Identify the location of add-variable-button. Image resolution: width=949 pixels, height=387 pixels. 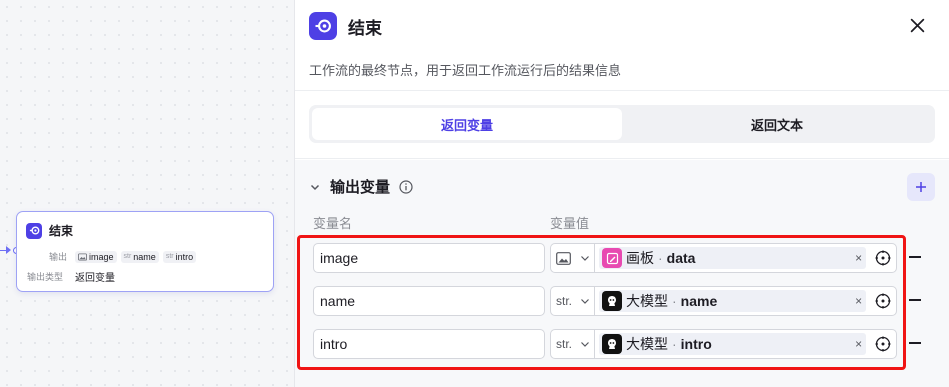
(921, 187).